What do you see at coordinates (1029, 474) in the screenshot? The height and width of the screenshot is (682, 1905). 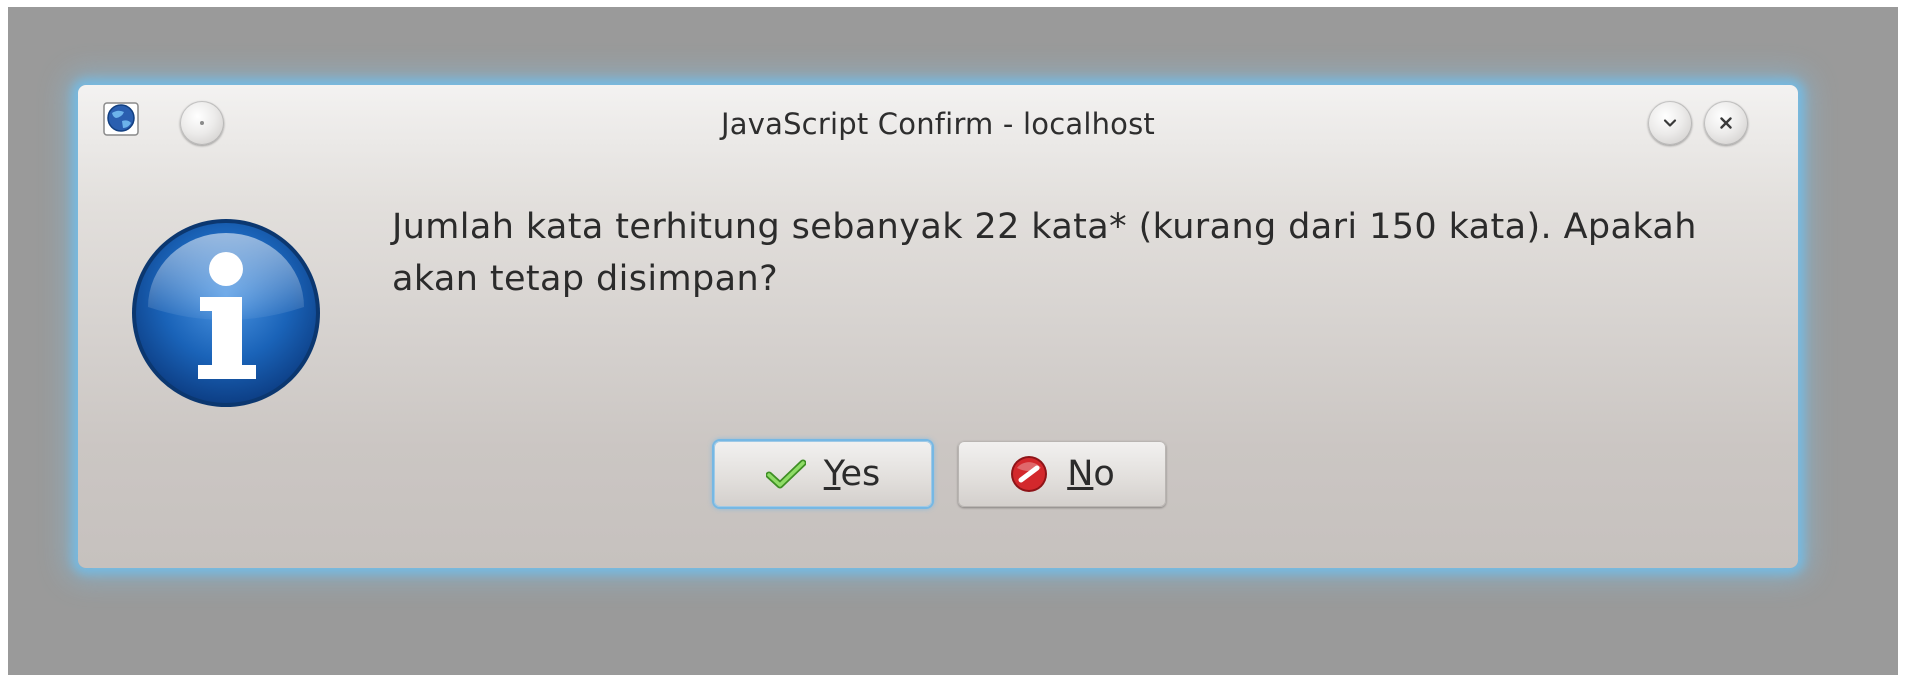 I see `stop-icon` at bounding box center [1029, 474].